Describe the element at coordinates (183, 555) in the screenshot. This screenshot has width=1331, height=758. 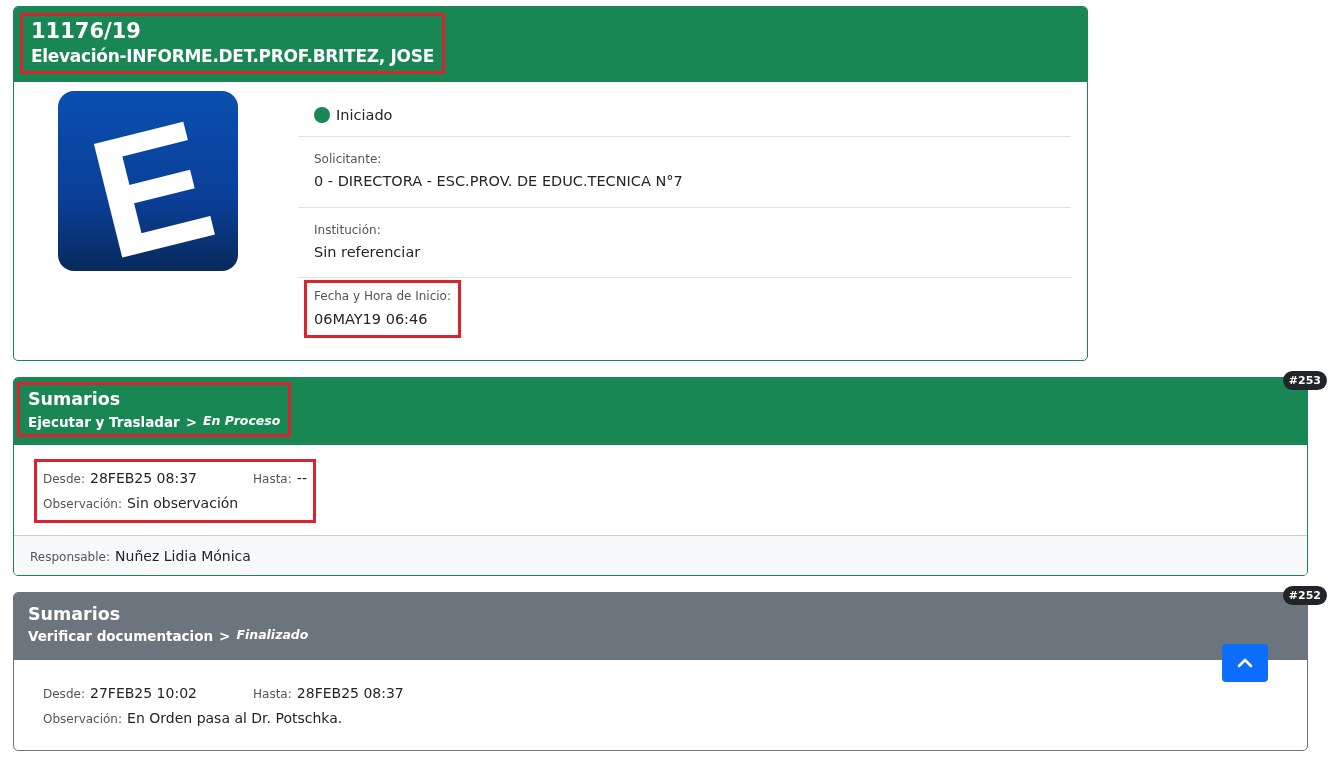
I see `field-value: Nuñez Lidia Mónica` at that location.